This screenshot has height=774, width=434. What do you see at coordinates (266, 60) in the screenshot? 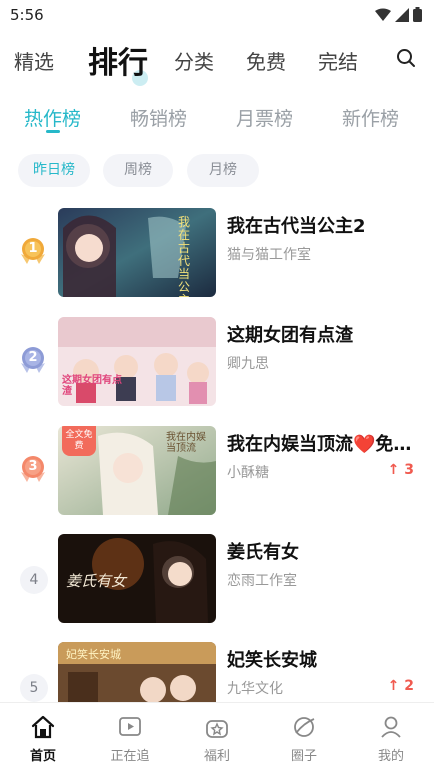
I see `tab-free: 免费` at bounding box center [266, 60].